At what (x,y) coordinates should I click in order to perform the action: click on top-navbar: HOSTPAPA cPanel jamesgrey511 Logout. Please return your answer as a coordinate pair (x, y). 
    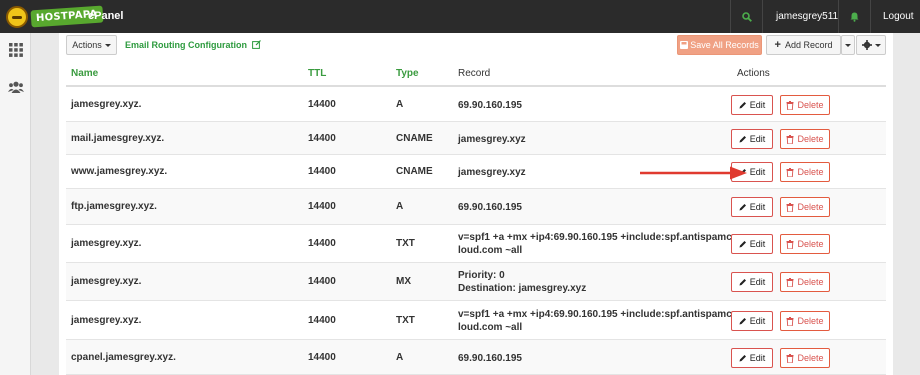
    Looking at the image, I should click on (460, 16).